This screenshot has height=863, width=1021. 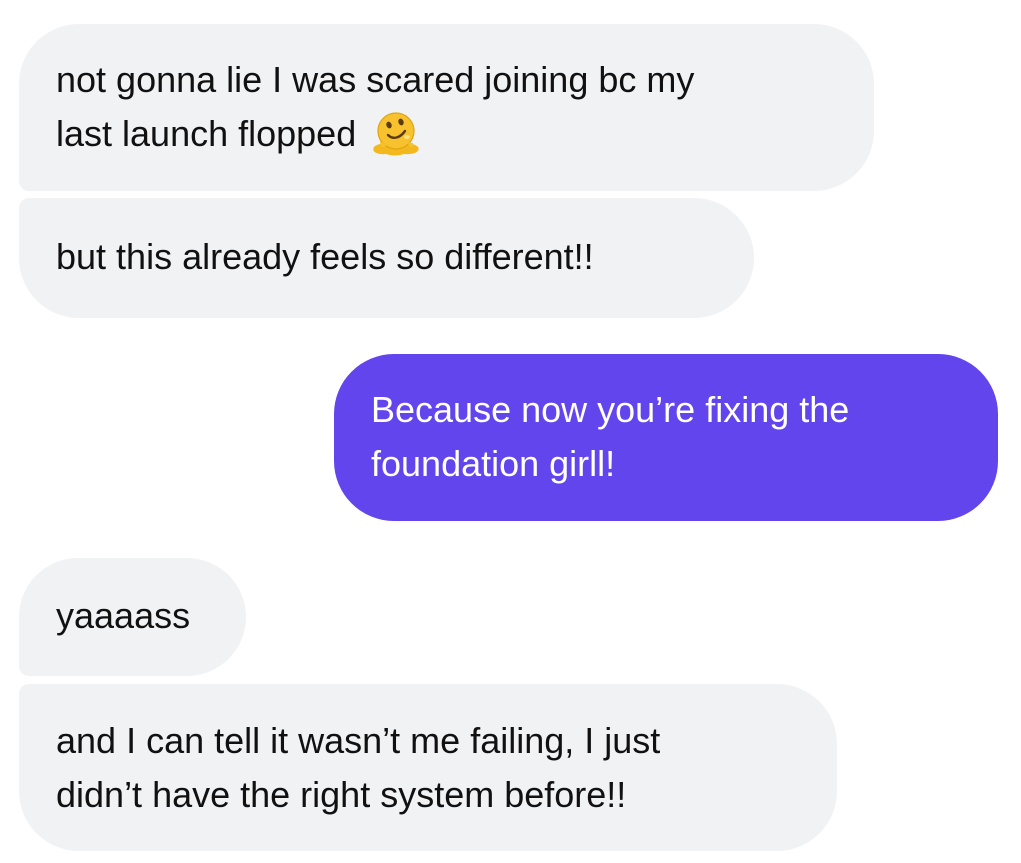 I want to click on message-text: didn’t have the right system before!!, so click(x=341, y=794).